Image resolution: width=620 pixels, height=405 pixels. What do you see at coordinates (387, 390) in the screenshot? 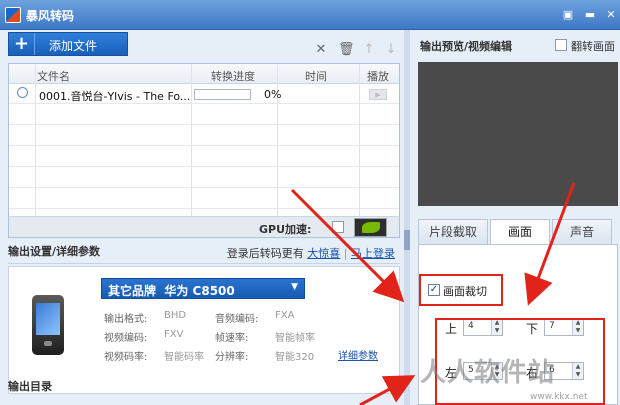
I see `arrow-to-left-field` at bounding box center [387, 390].